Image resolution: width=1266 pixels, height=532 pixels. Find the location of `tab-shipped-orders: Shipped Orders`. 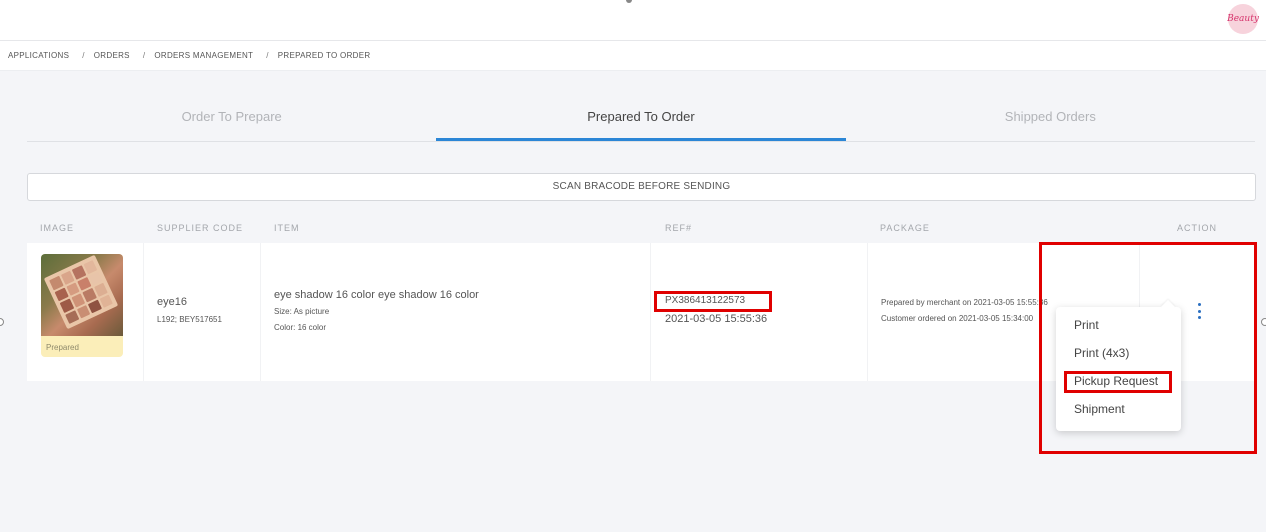

tab-shipped-orders: Shipped Orders is located at coordinates (1050, 118).